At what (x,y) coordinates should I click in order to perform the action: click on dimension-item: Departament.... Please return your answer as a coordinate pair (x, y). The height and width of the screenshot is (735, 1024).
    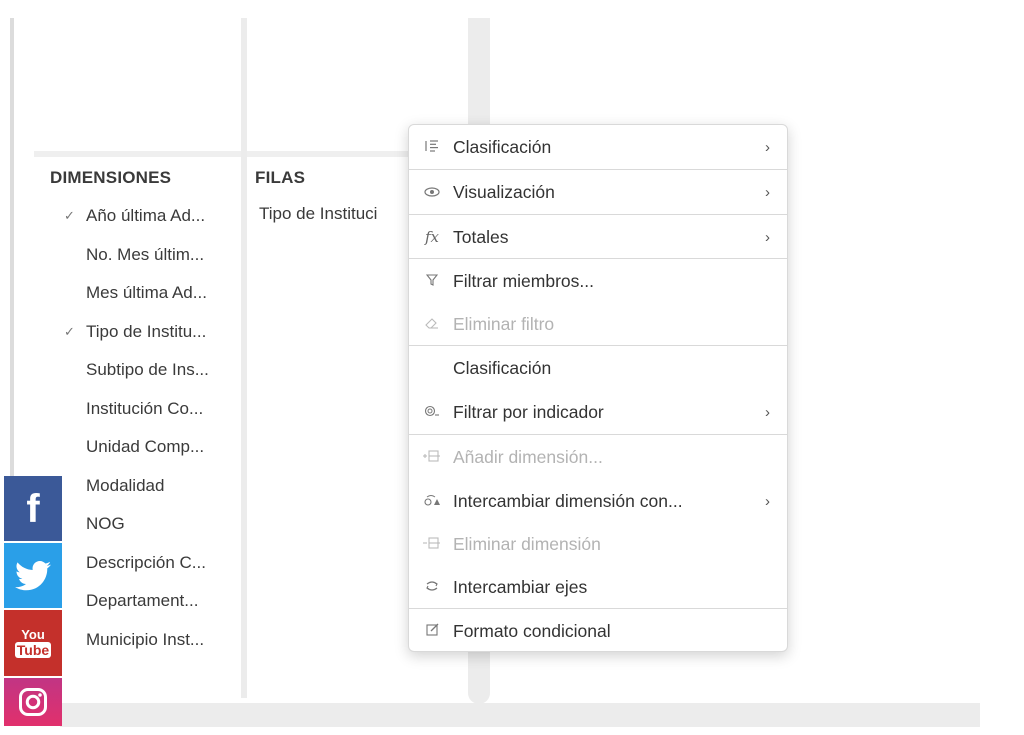
    Looking at the image, I should click on (151, 601).